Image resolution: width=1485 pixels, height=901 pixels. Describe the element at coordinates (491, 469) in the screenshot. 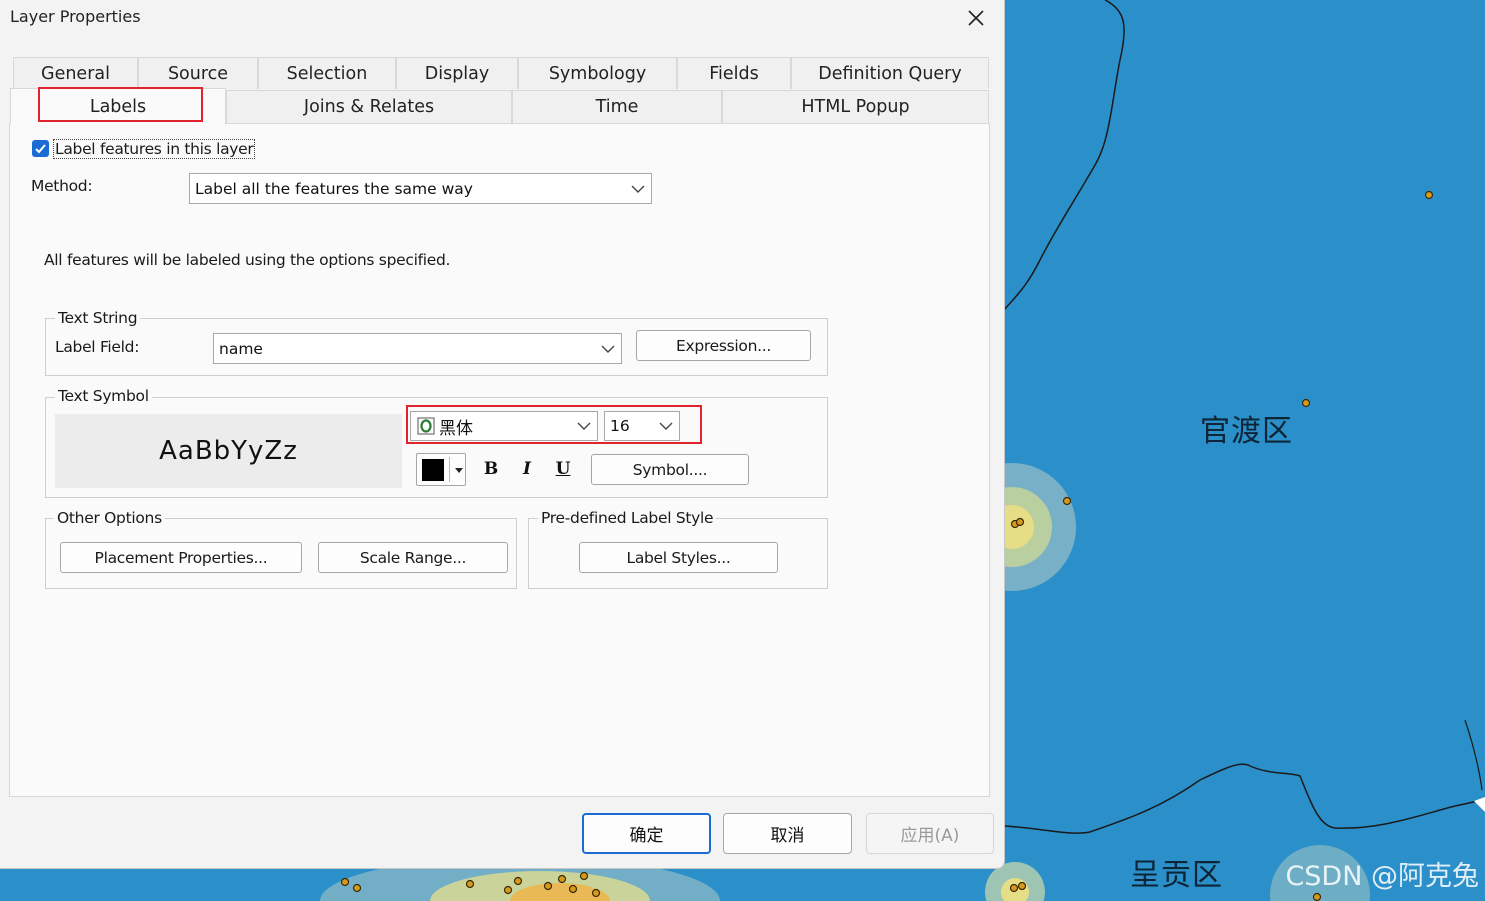

I see `bold-button: B` at that location.